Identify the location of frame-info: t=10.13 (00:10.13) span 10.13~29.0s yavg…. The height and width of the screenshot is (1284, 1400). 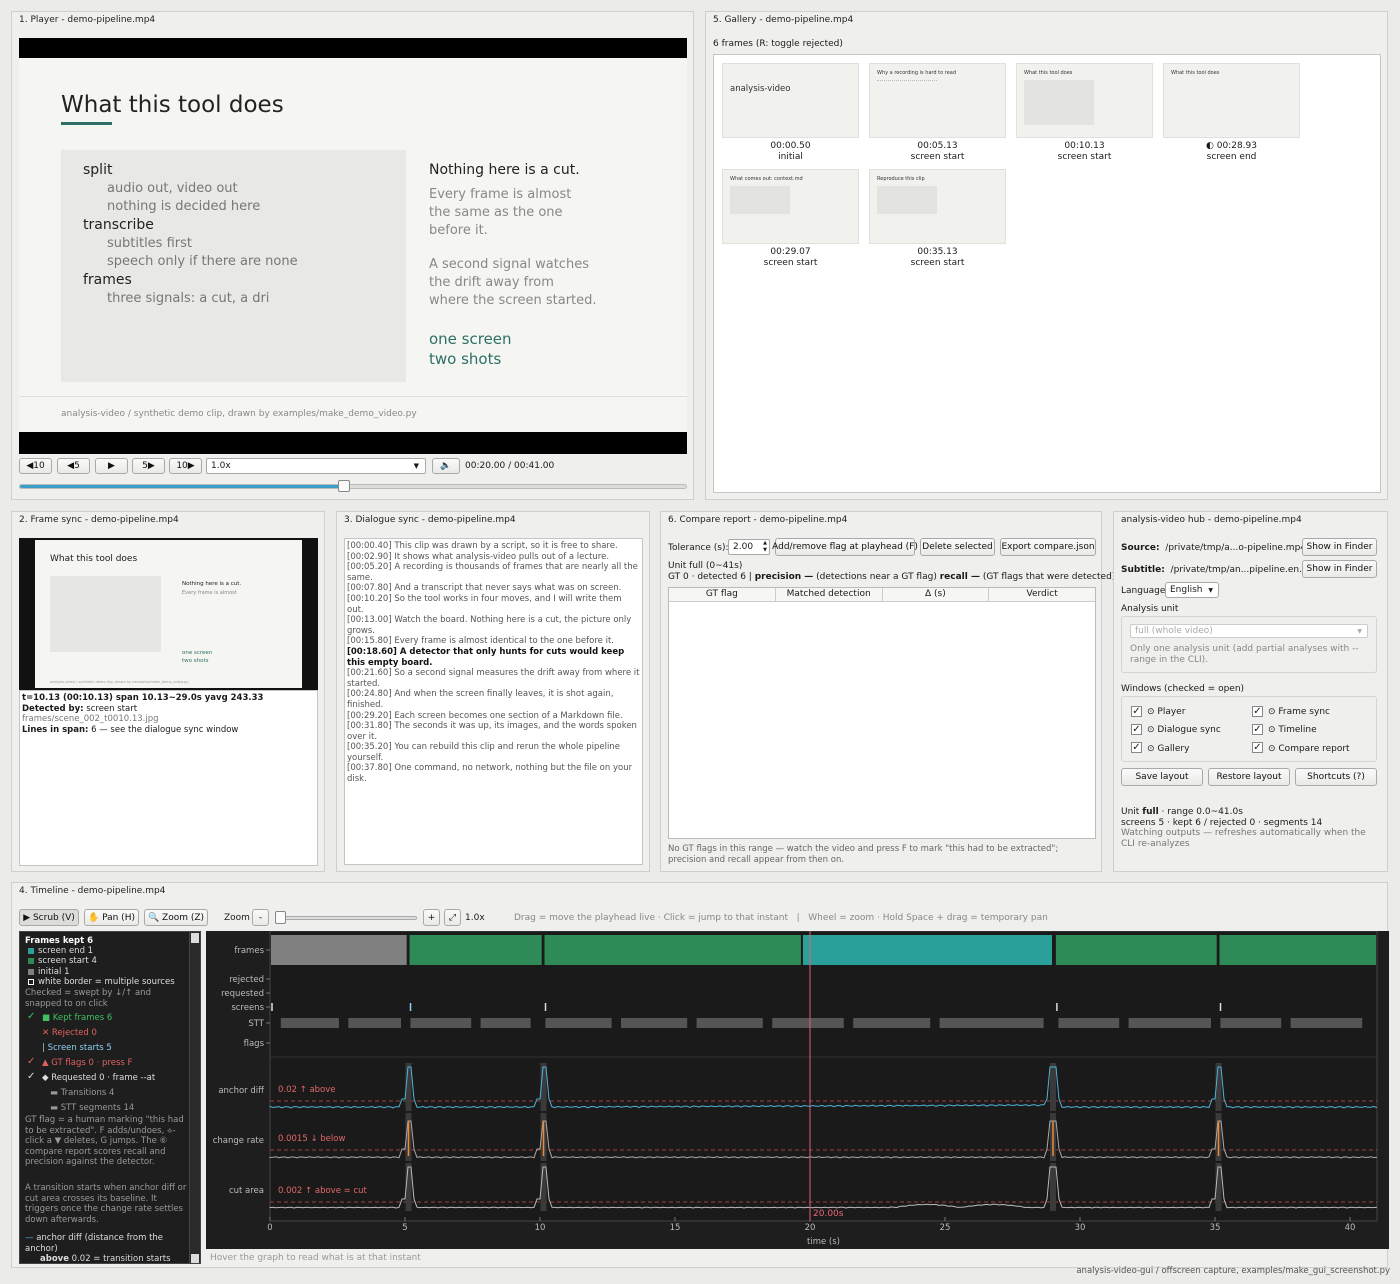
(168, 778).